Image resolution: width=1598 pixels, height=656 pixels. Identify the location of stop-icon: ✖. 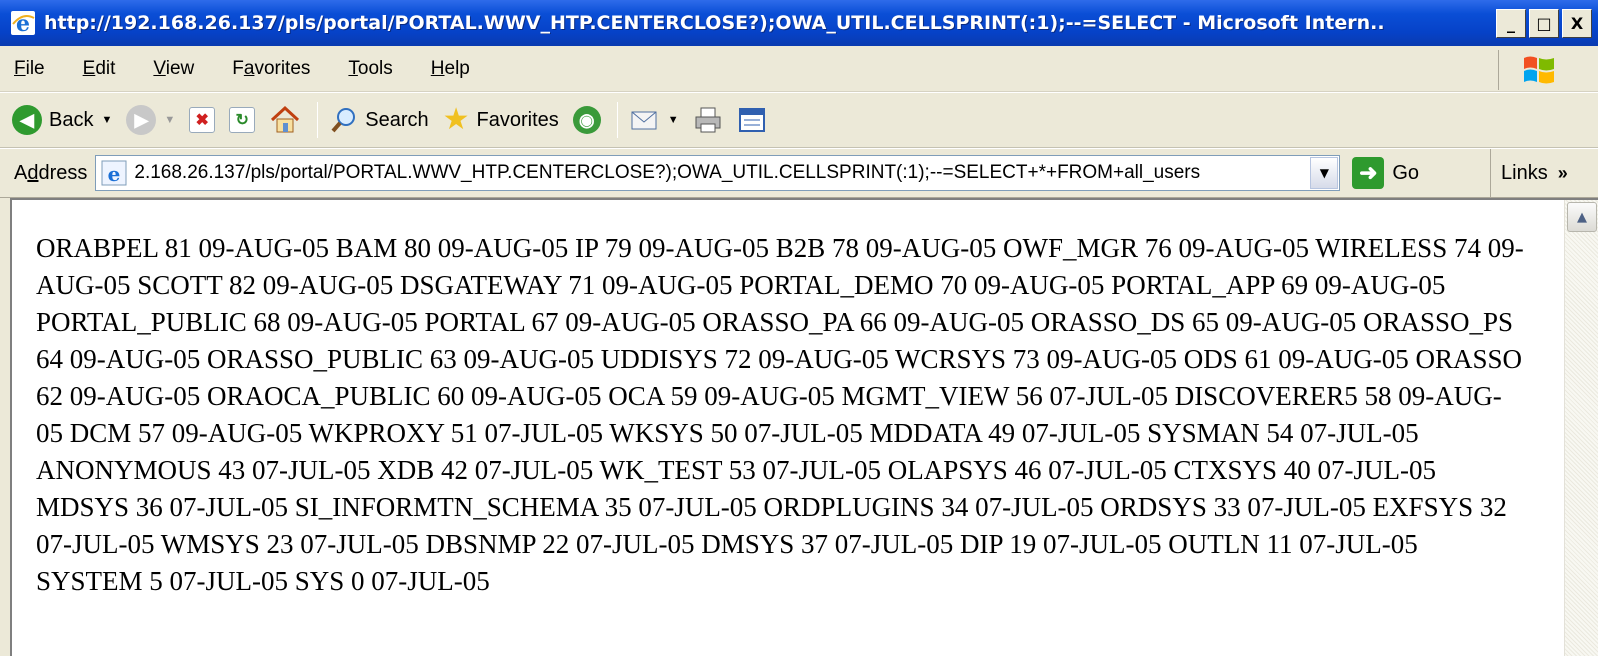
(202, 120).